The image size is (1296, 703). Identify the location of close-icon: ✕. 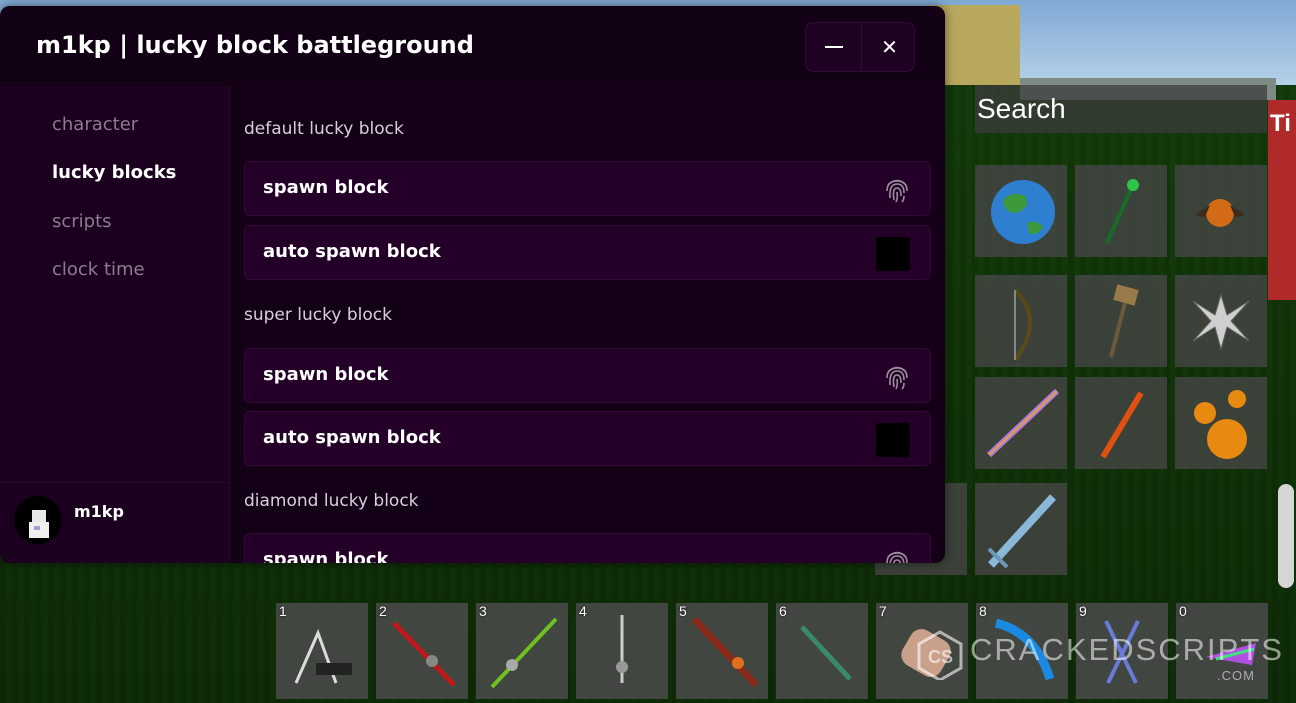
(889, 47).